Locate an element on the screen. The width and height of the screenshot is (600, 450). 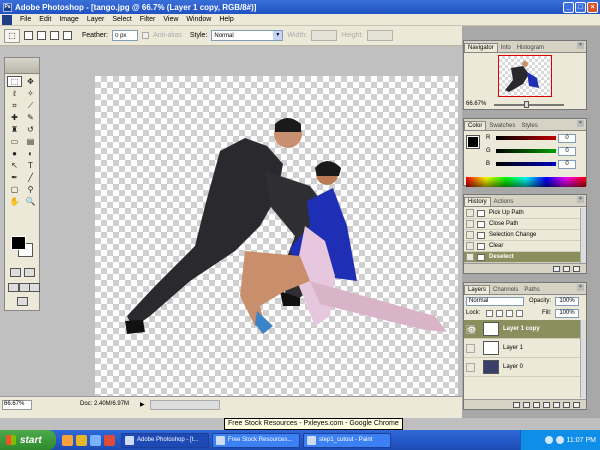
history-item-active: Deselect is located at coordinates (523, 257).